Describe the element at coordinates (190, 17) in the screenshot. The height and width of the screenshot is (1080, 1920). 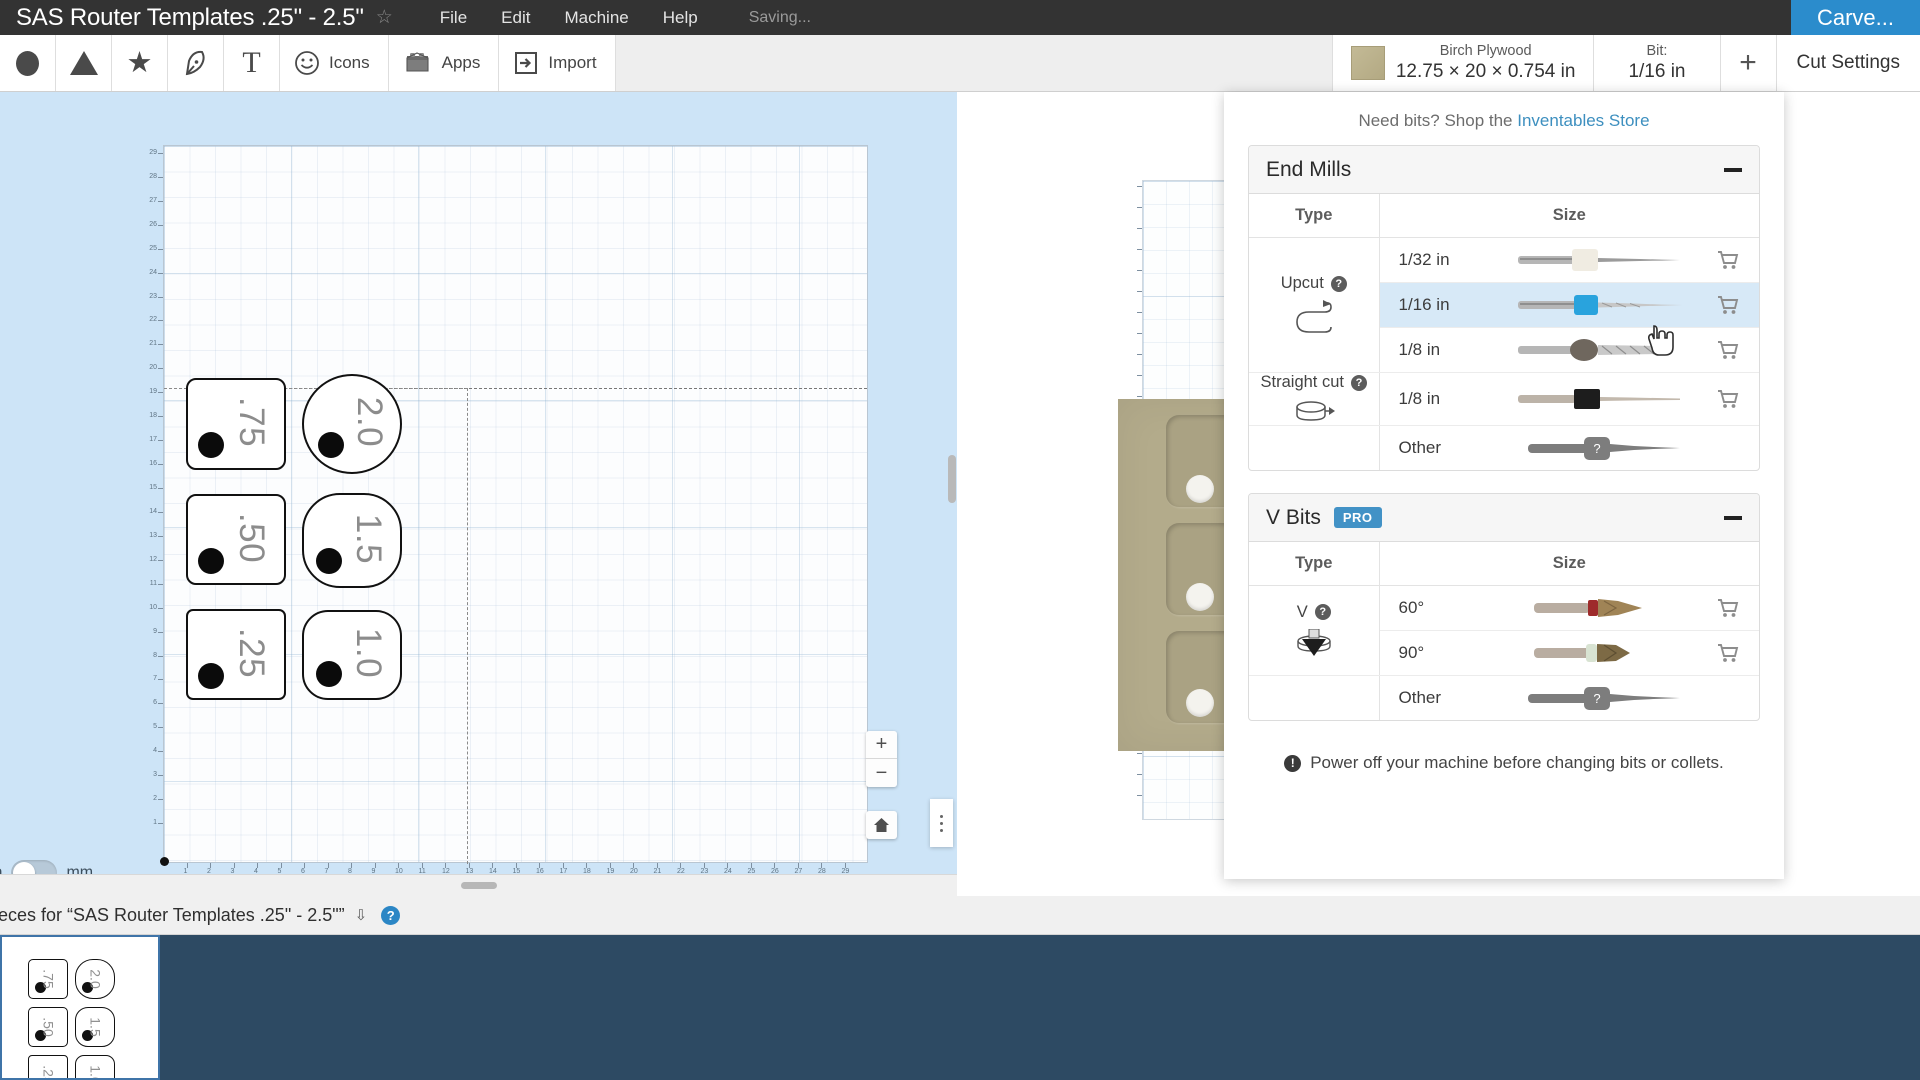
I see `document-title: SAS Router Templates .25" - 2.5"` at that location.